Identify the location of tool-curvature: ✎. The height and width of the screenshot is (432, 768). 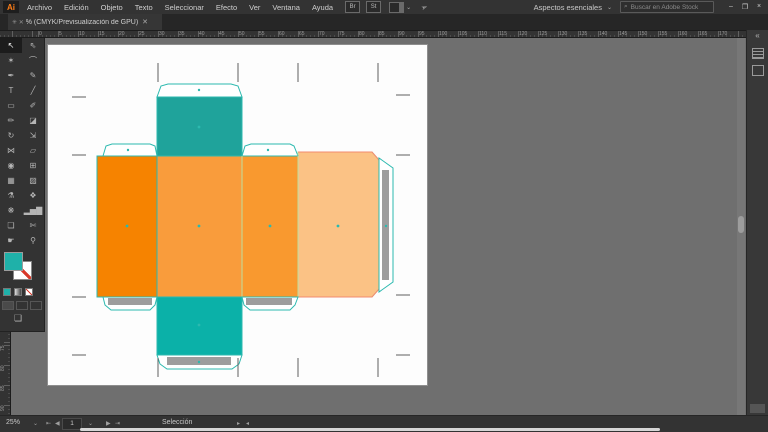
(33, 75).